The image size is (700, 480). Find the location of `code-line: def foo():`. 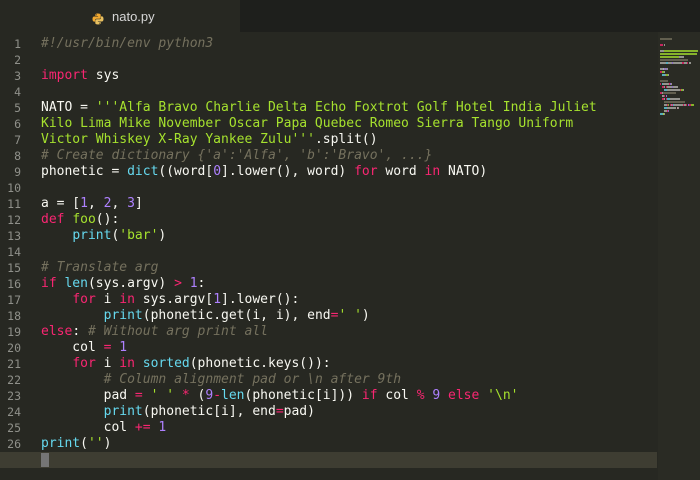

code-line: def foo(): is located at coordinates (80, 220).